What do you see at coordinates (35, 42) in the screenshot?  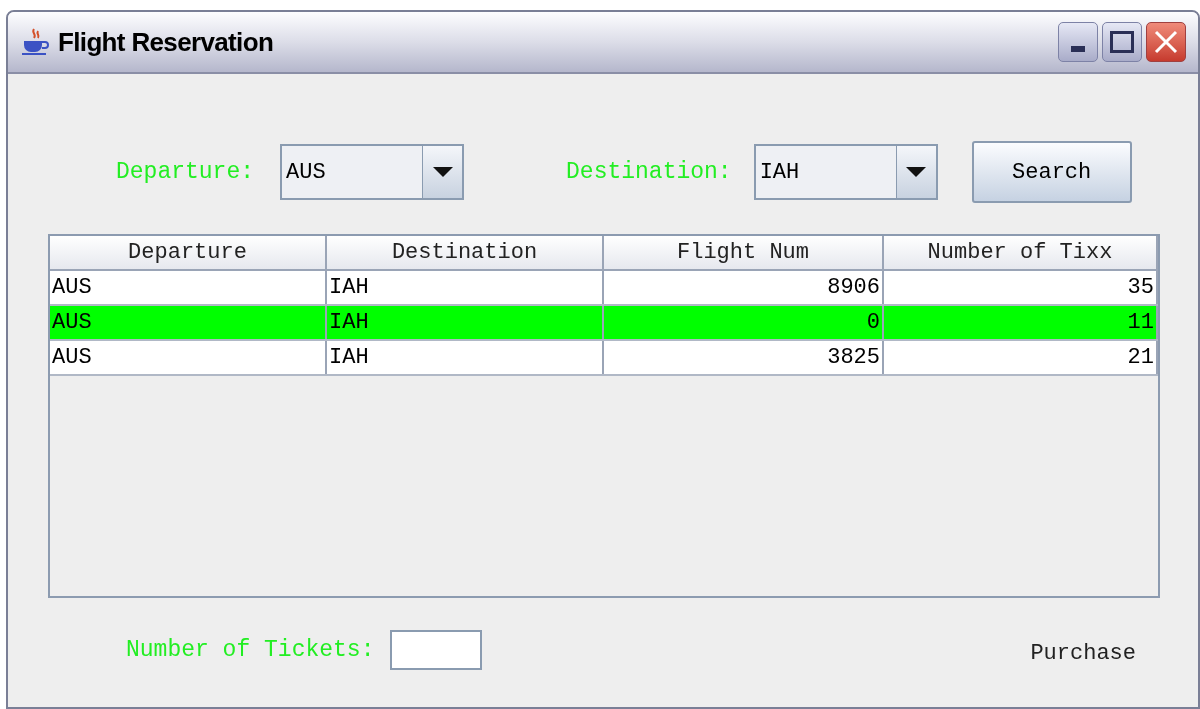 I see `coffee-cup-icon` at bounding box center [35, 42].